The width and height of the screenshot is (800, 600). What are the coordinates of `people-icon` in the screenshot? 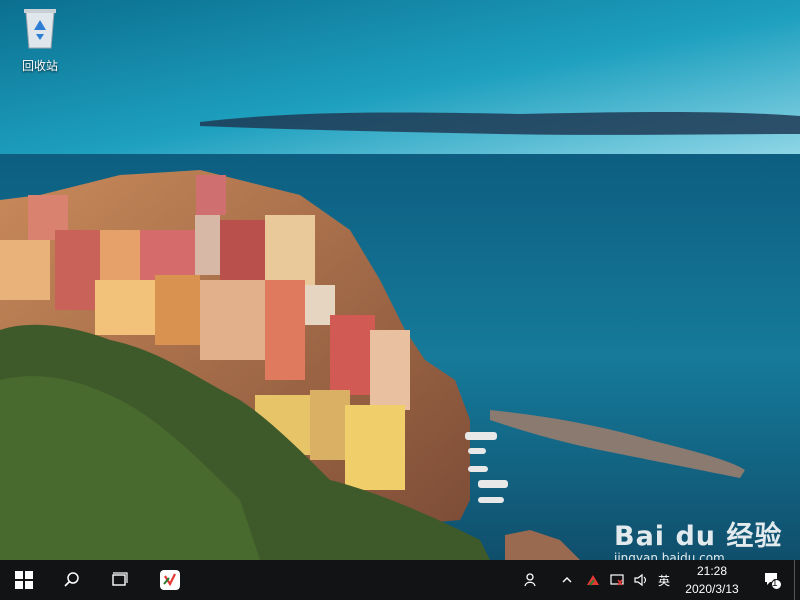 It's located at (530, 580).